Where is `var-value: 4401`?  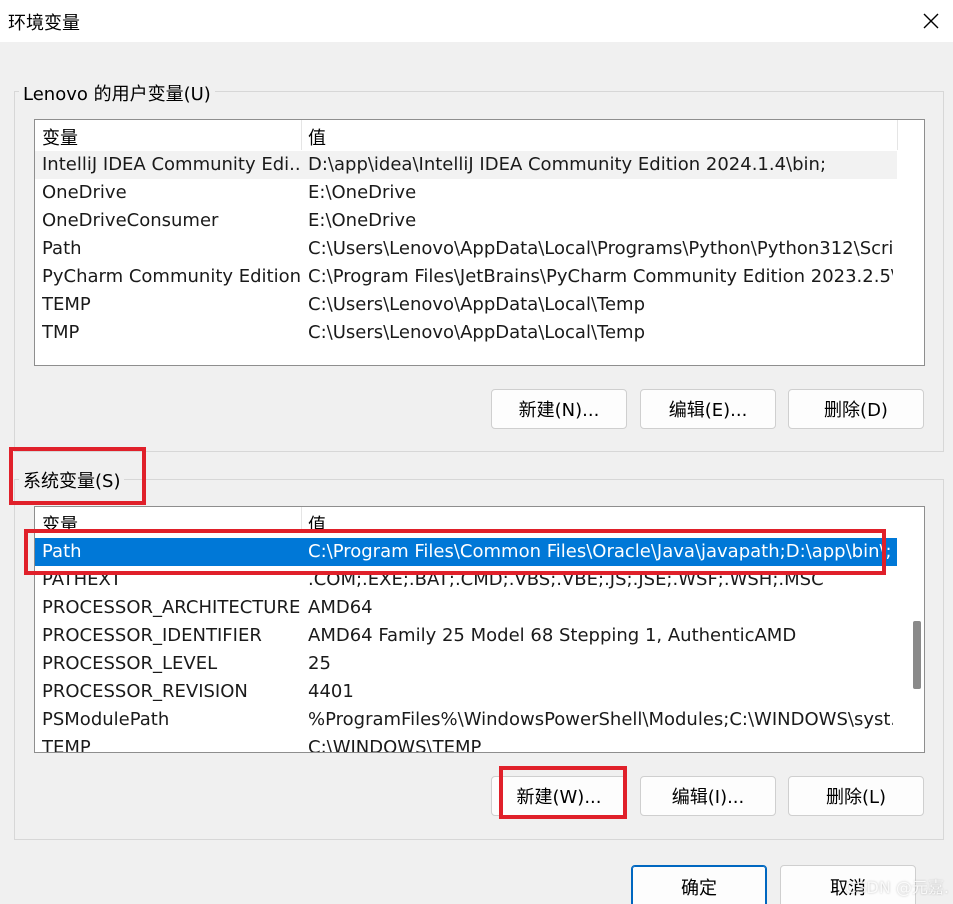
var-value: 4401 is located at coordinates (331, 691).